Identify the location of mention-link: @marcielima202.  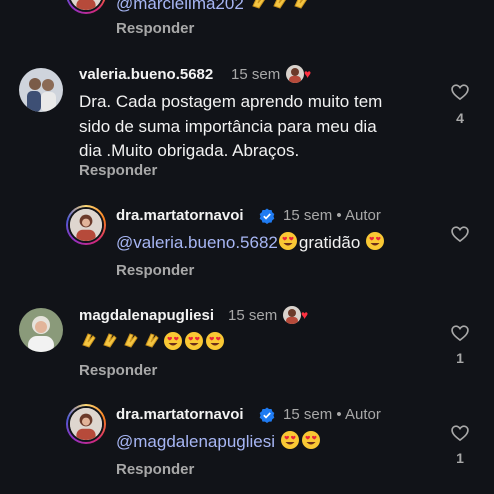
(180, 6).